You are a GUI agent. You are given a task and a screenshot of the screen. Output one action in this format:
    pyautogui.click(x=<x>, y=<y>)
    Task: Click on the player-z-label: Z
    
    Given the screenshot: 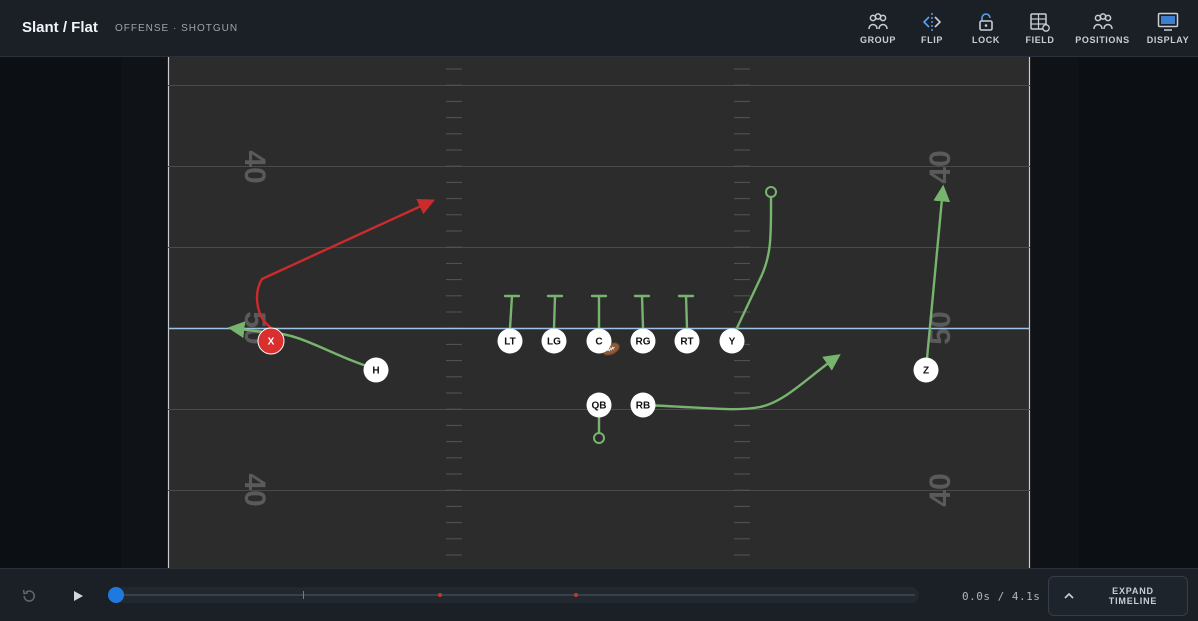 What is the action you would take?
    pyautogui.click(x=926, y=371)
    